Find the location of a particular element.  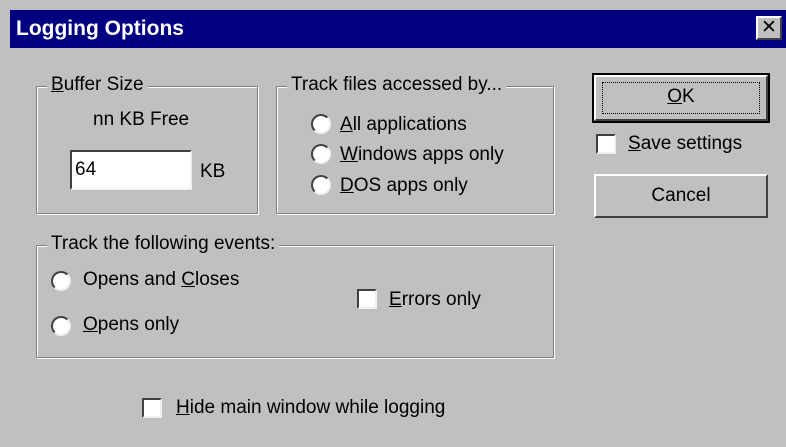

buffer-unit-label: KB is located at coordinates (213, 171).